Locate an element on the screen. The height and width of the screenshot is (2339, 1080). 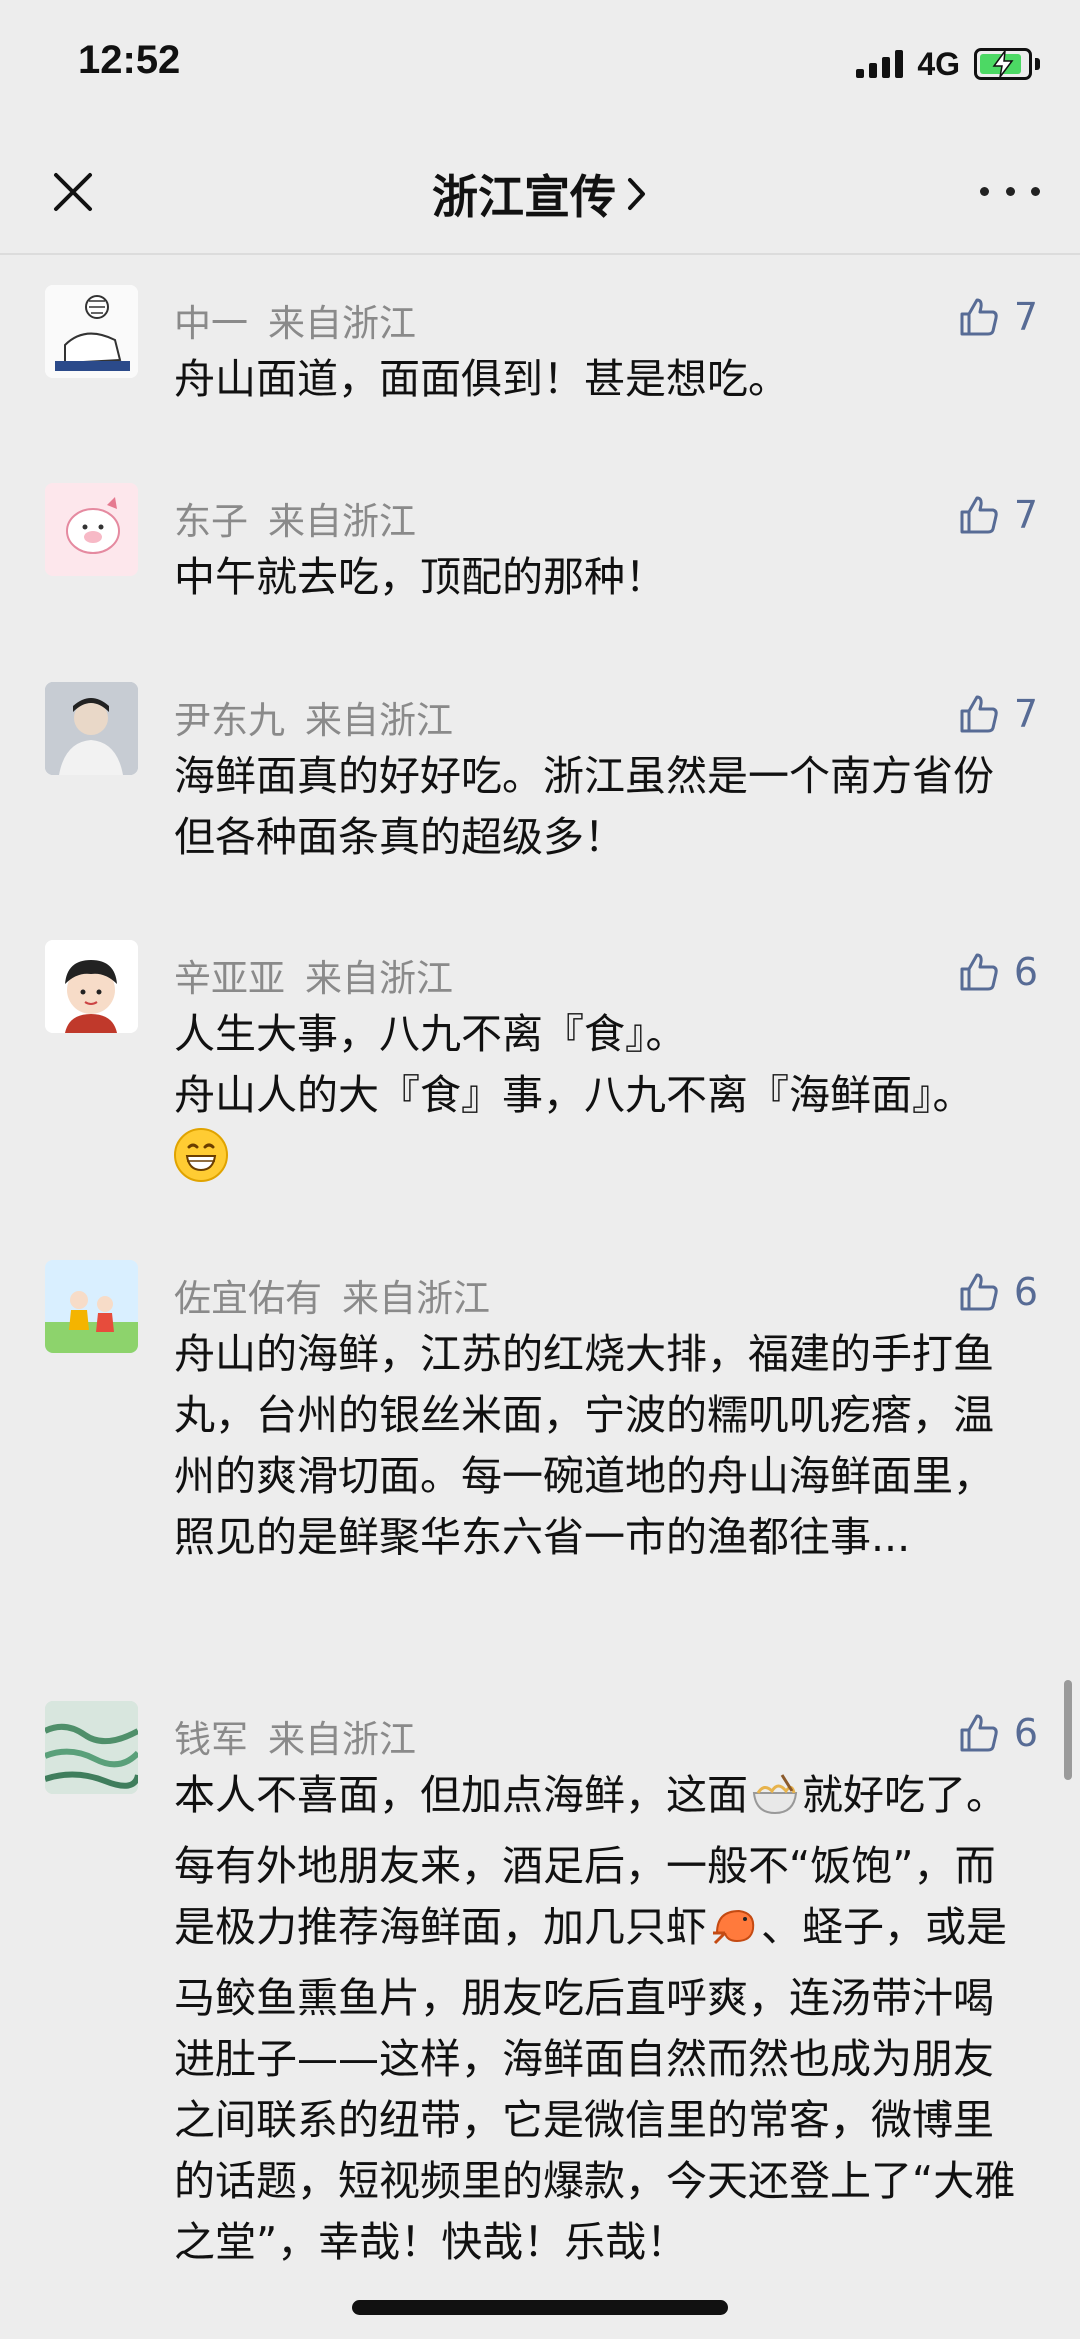
comment-text: 舟山面道，面面俱到！甚是想吃。 is located at coordinates (481, 379).